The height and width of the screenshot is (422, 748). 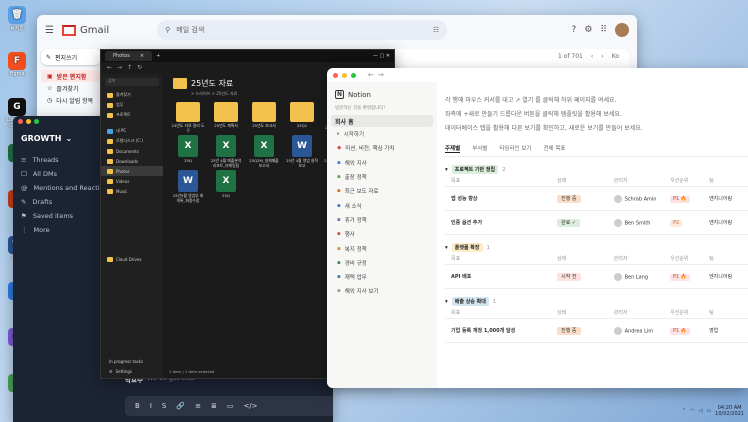 What do you see at coordinates (85, 30) in the screenshot?
I see `gmail-logo: Gmail` at bounding box center [85, 30].